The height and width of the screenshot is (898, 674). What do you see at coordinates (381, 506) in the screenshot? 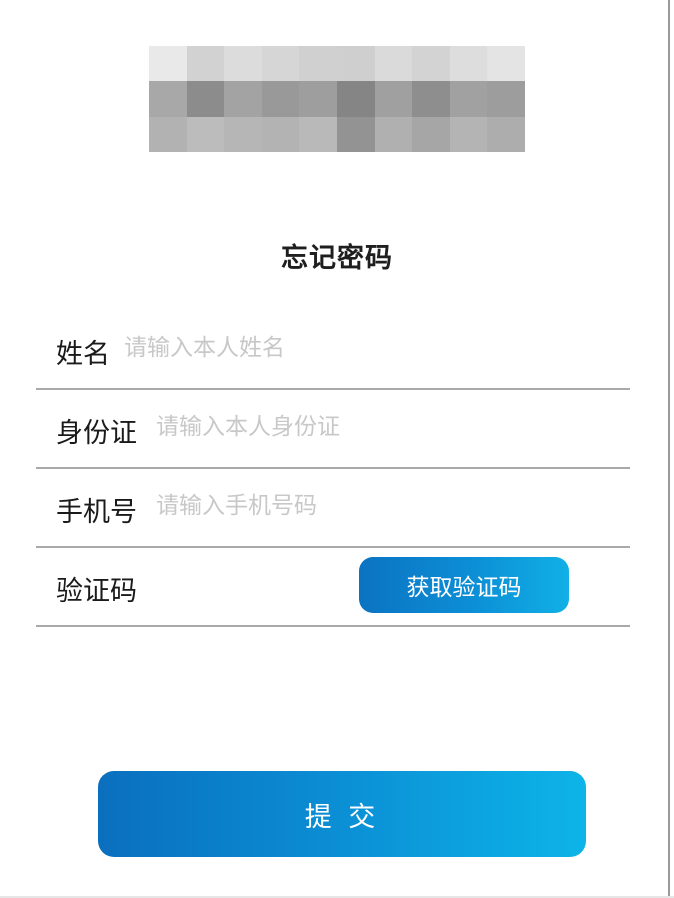
I see `phone-input` at bounding box center [381, 506].